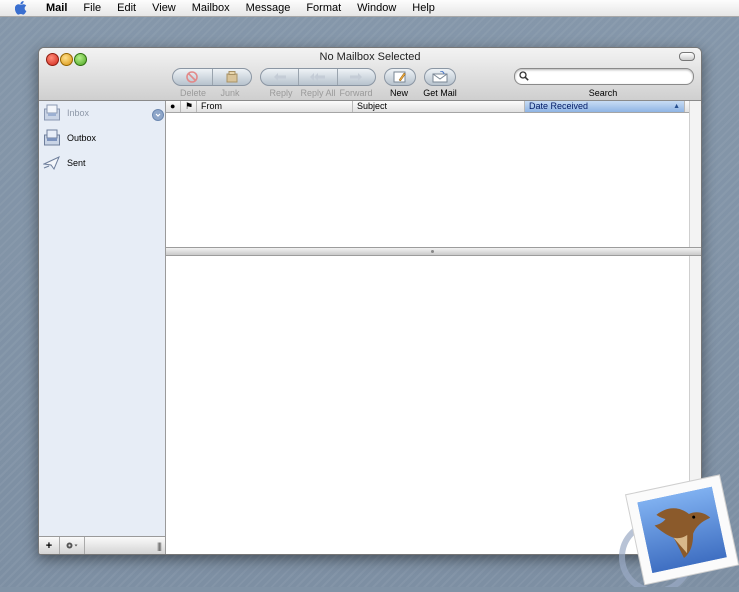  I want to click on menu-format: Format, so click(323, 8).